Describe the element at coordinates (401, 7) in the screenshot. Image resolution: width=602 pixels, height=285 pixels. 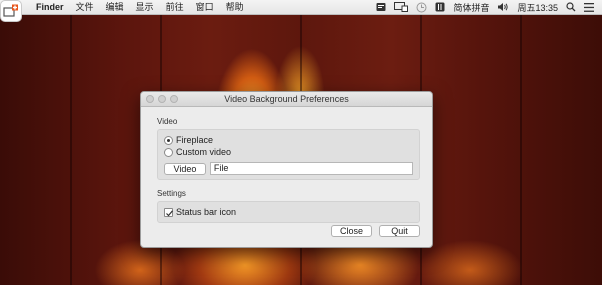
I see `screen-mirror-icon` at that location.